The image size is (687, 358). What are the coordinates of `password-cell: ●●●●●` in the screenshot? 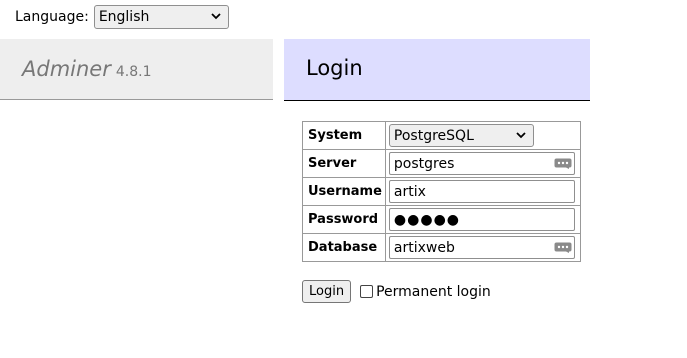 It's located at (482, 219).